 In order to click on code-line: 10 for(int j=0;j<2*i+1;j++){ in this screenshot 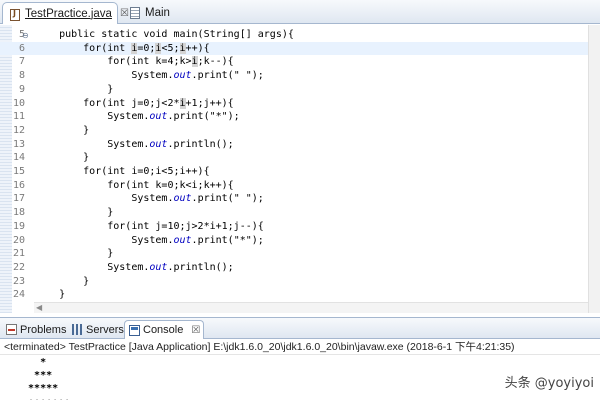, I will do `click(294, 104)`.